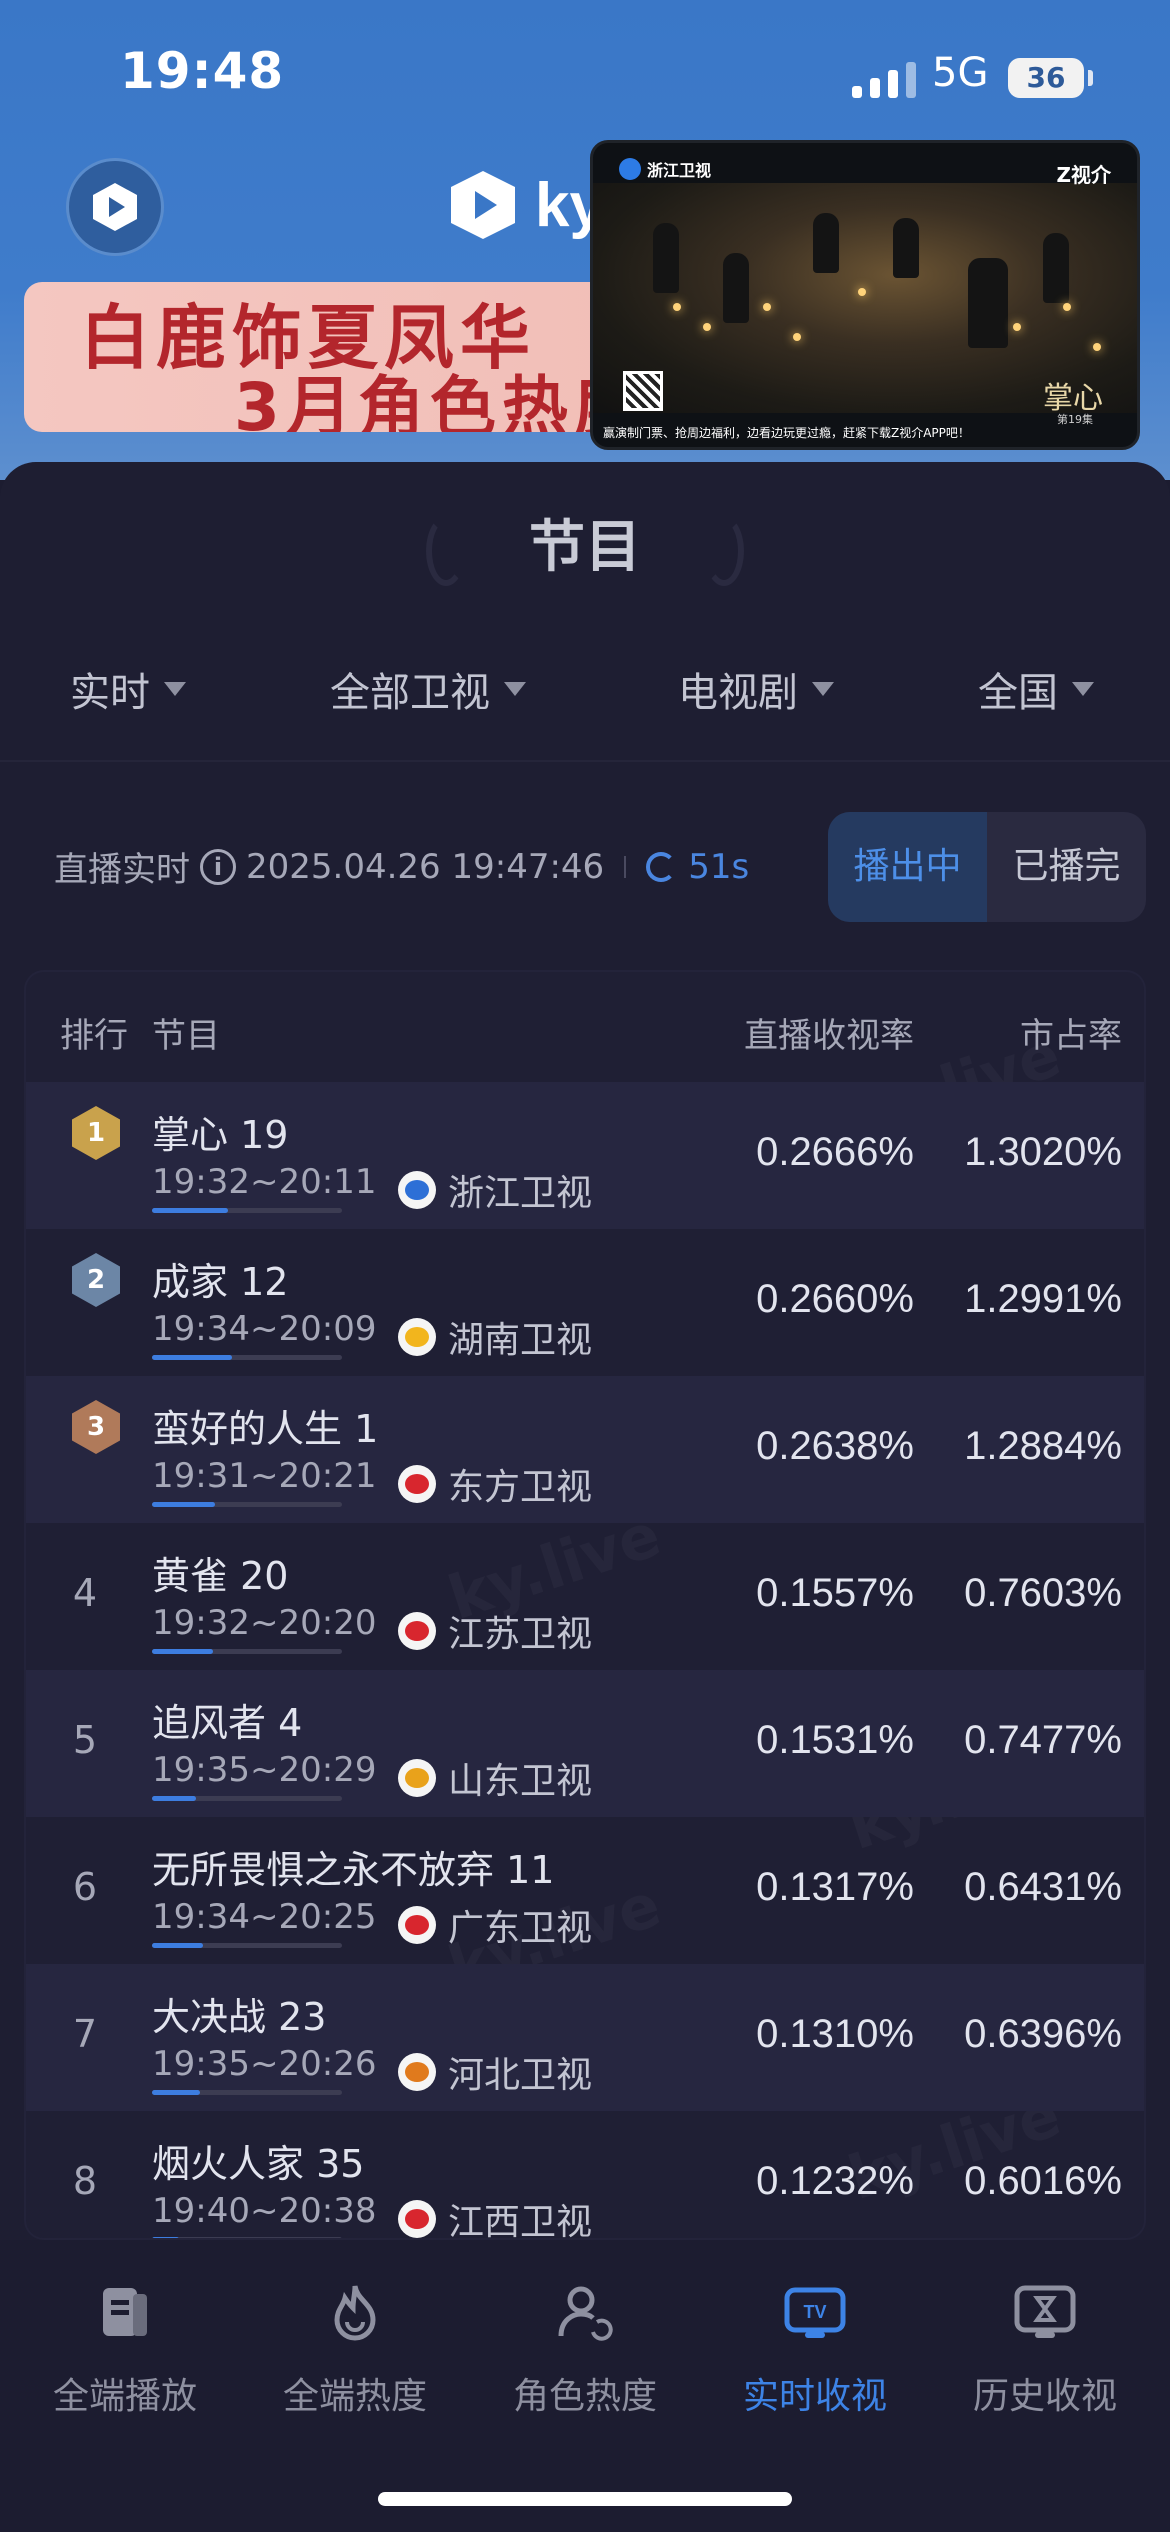 The image size is (1170, 2532). I want to click on rank-medal-icon: 3, so click(96, 1427).